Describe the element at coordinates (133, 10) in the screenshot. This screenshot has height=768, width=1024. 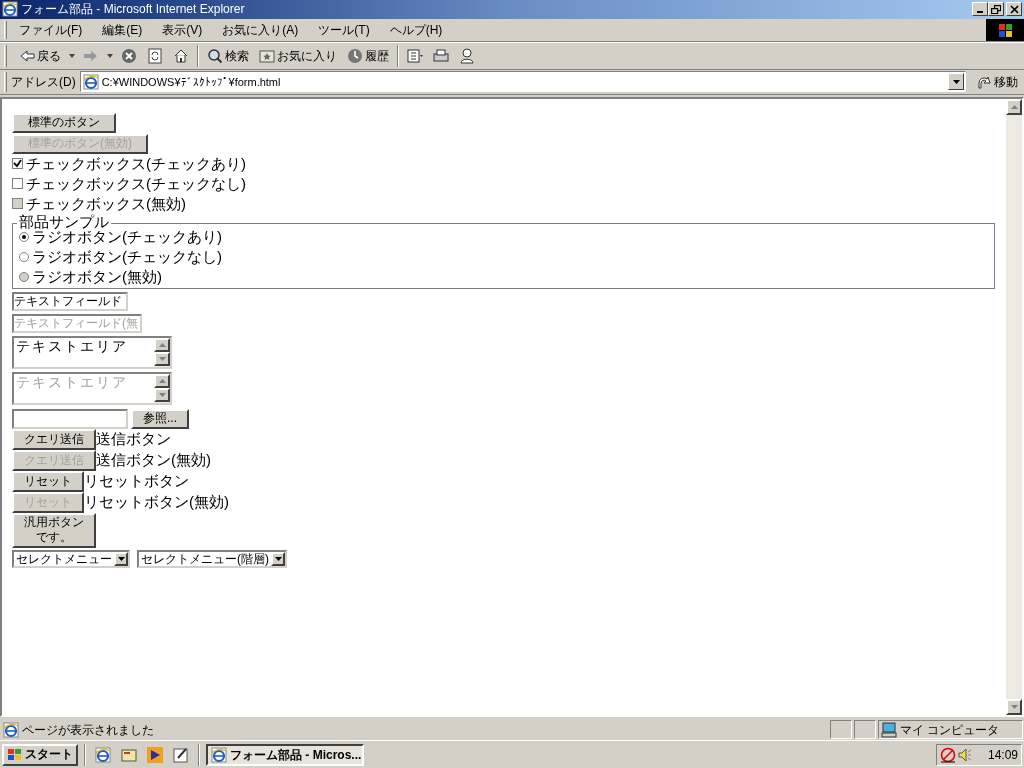
I see `window-title: フォーム部品 - Microsoft Internet Explorer` at that location.